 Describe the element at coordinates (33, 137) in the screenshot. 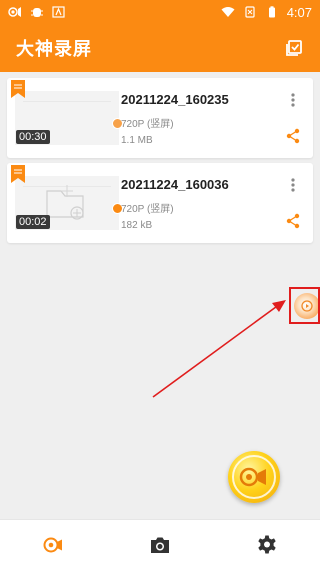

I see `video-duration: 00:30` at that location.